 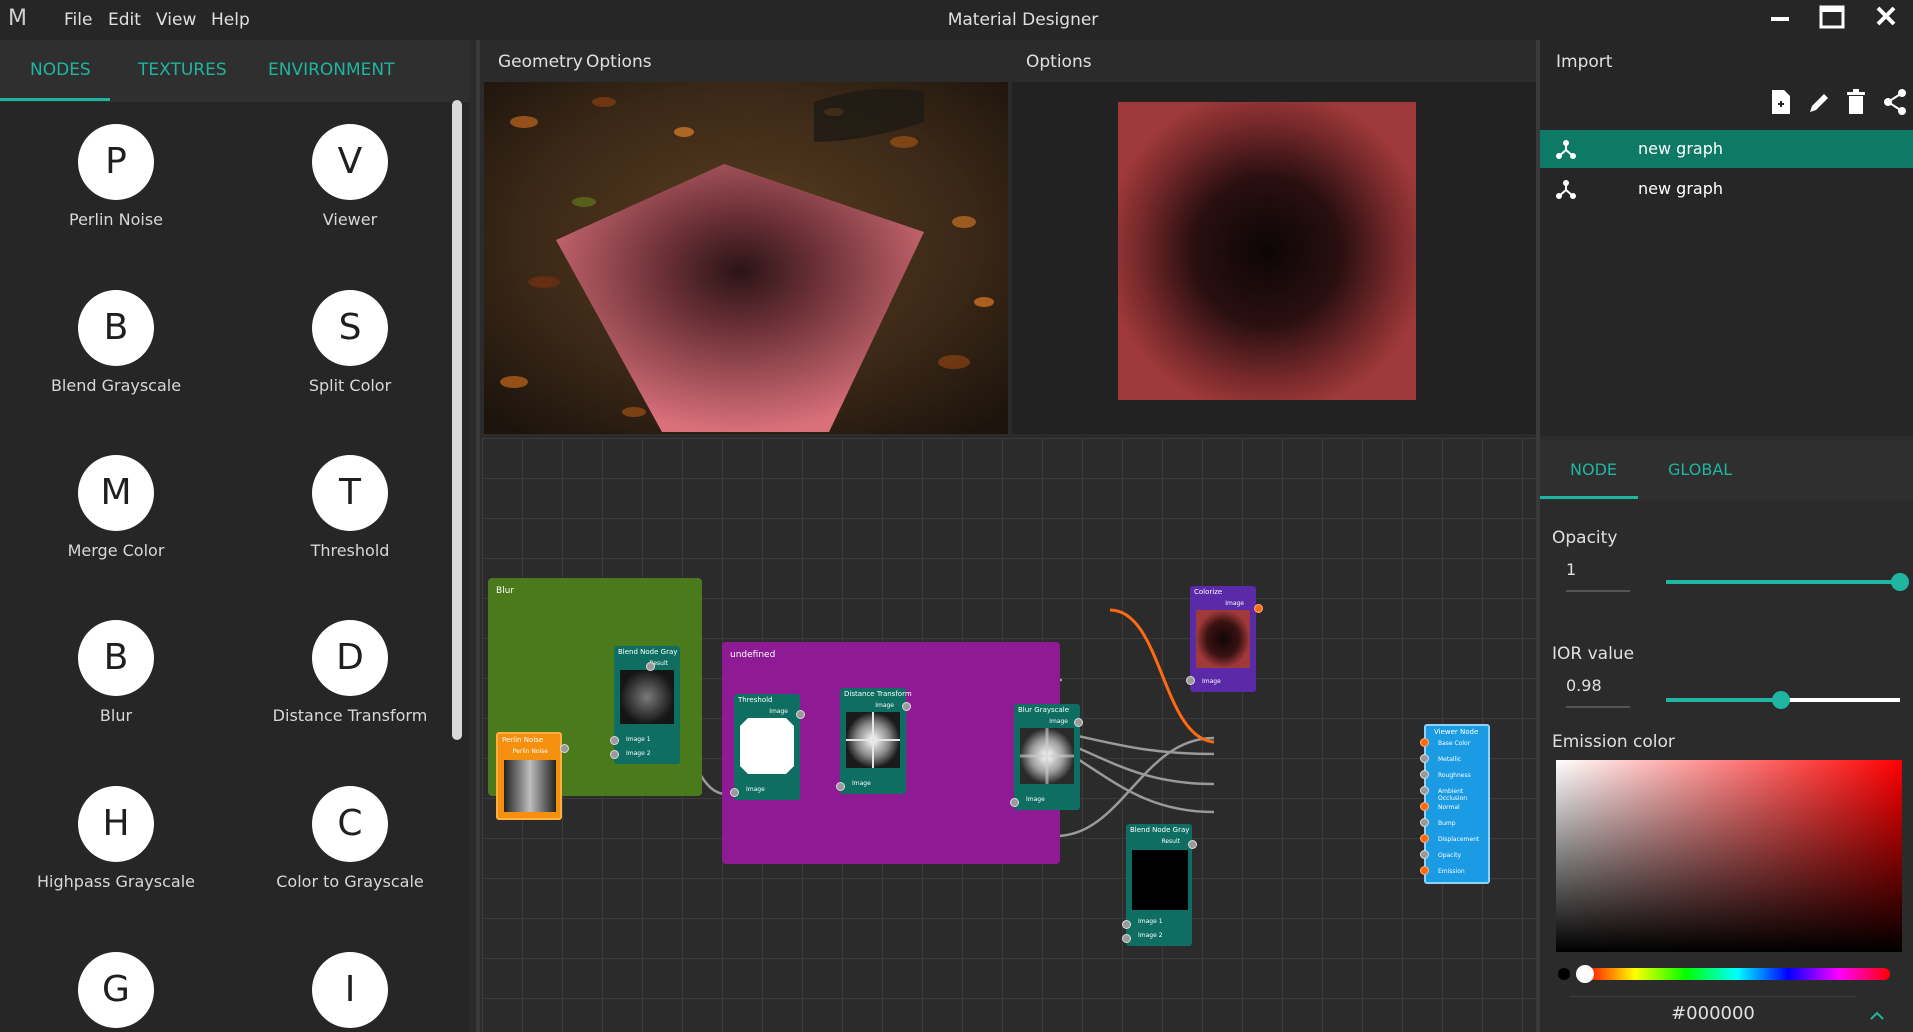 What do you see at coordinates (1723, 700) in the screenshot?
I see `ior-slider-fill` at bounding box center [1723, 700].